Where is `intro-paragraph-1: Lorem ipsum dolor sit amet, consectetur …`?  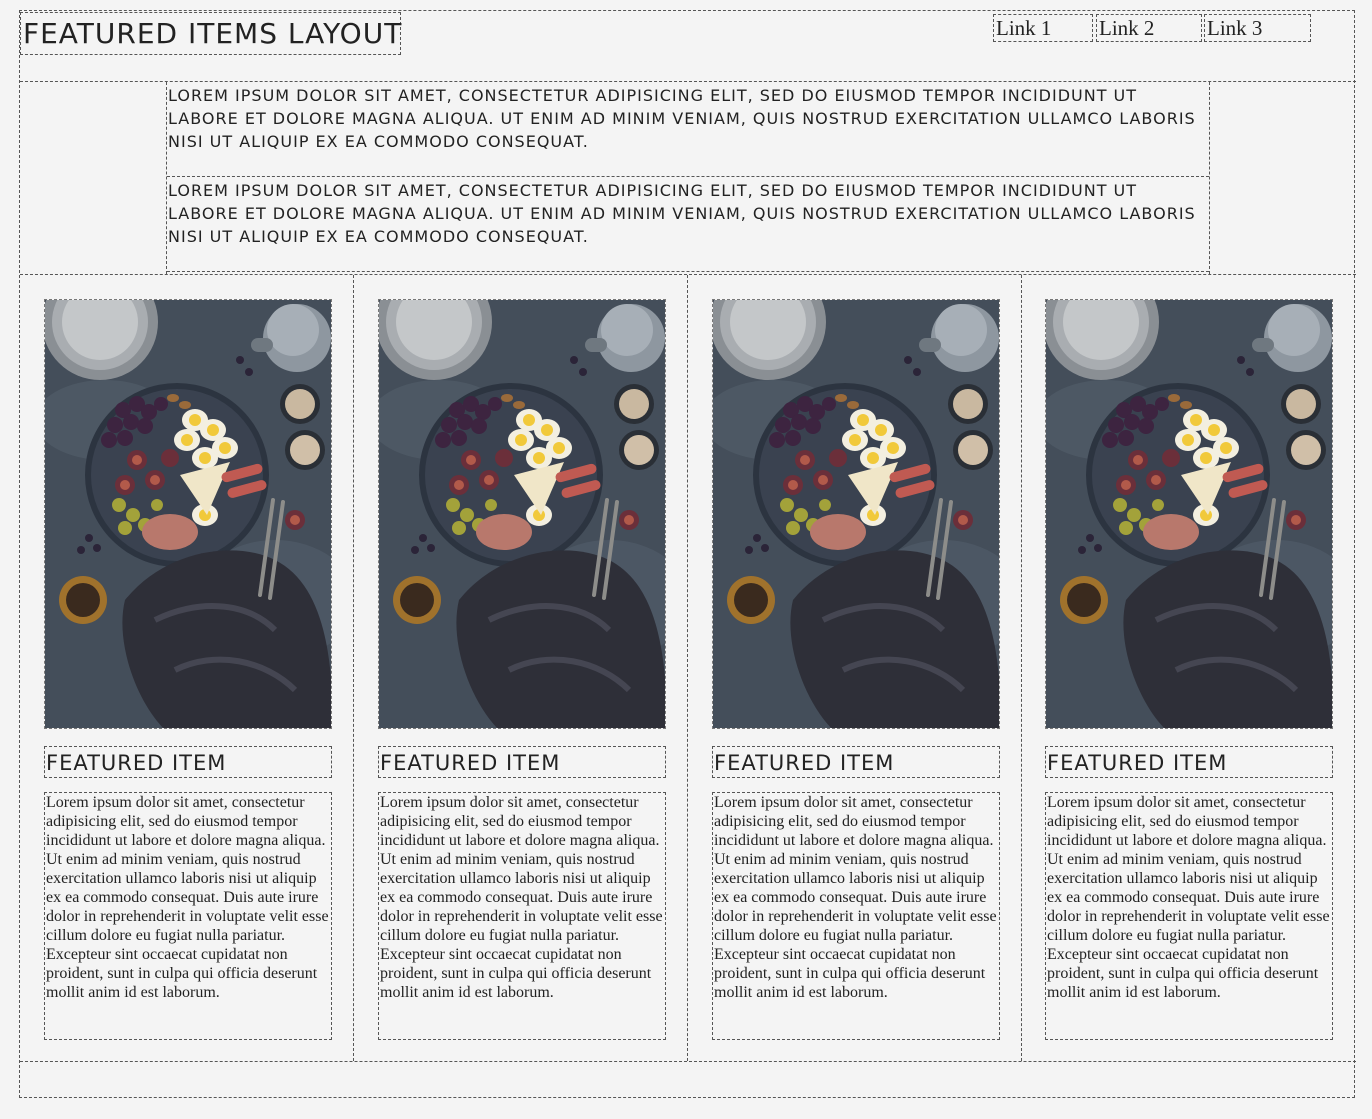 intro-paragraph-1: Lorem ipsum dolor sit amet, consectetur … is located at coordinates (688, 129).